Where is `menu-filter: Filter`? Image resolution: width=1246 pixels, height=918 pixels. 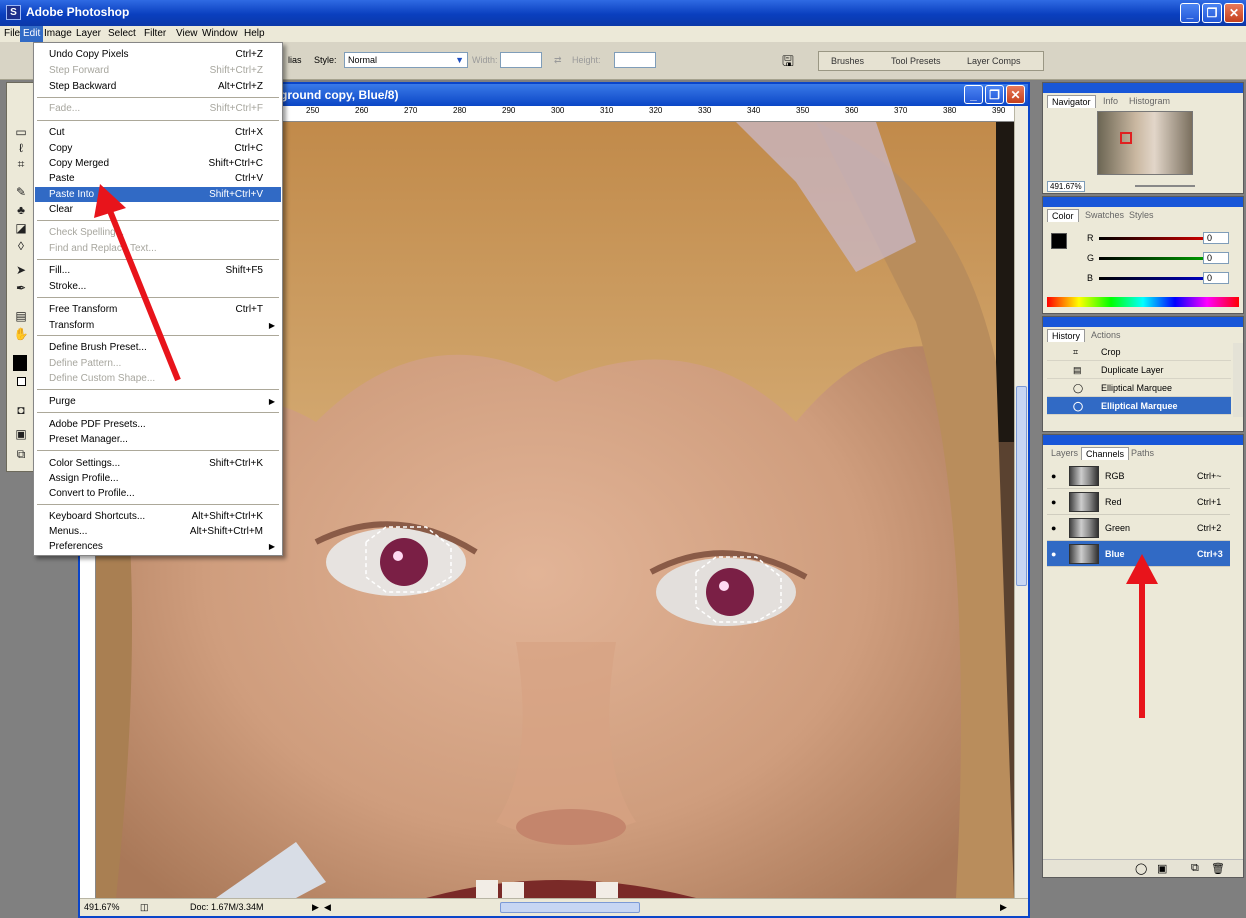
menu-filter: Filter is located at coordinates (155, 33).